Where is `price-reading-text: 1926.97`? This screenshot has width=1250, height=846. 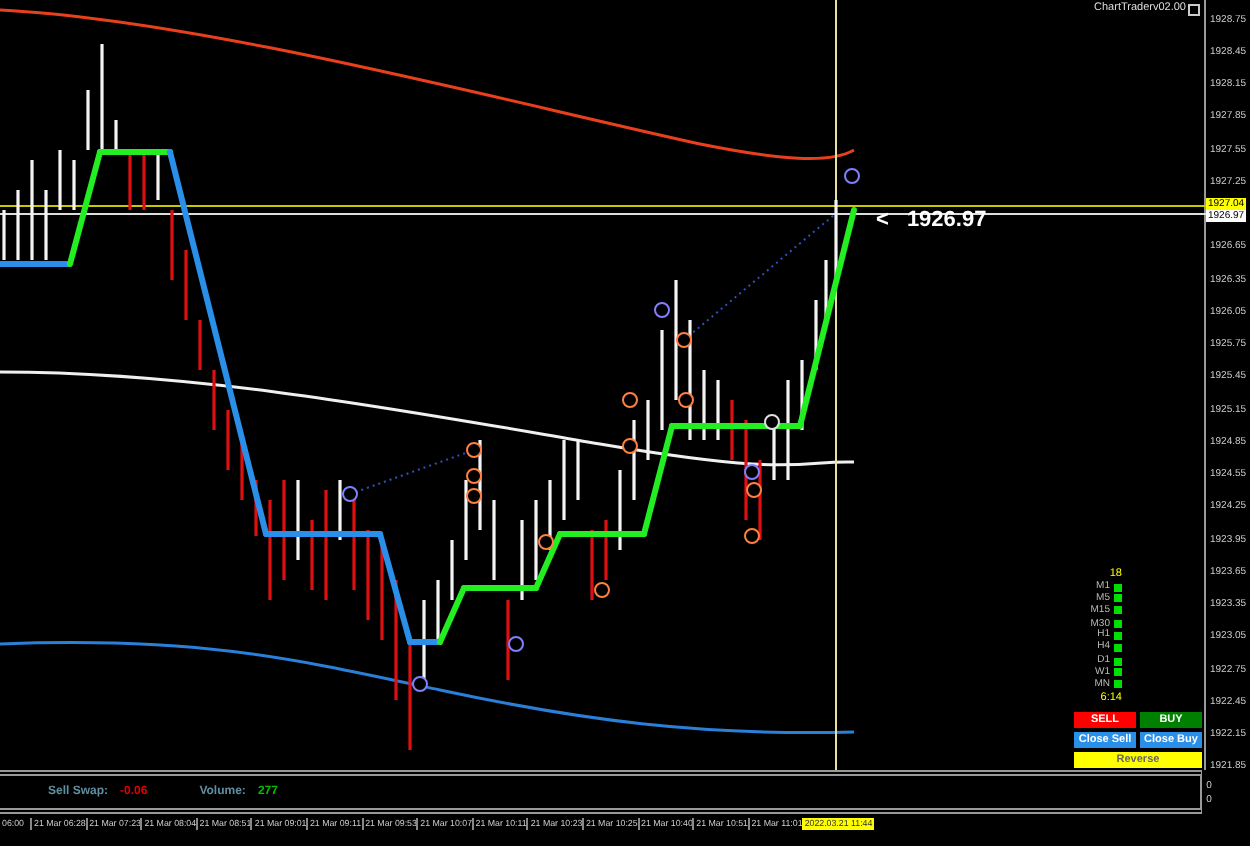 price-reading-text: 1926.97 is located at coordinates (946, 220).